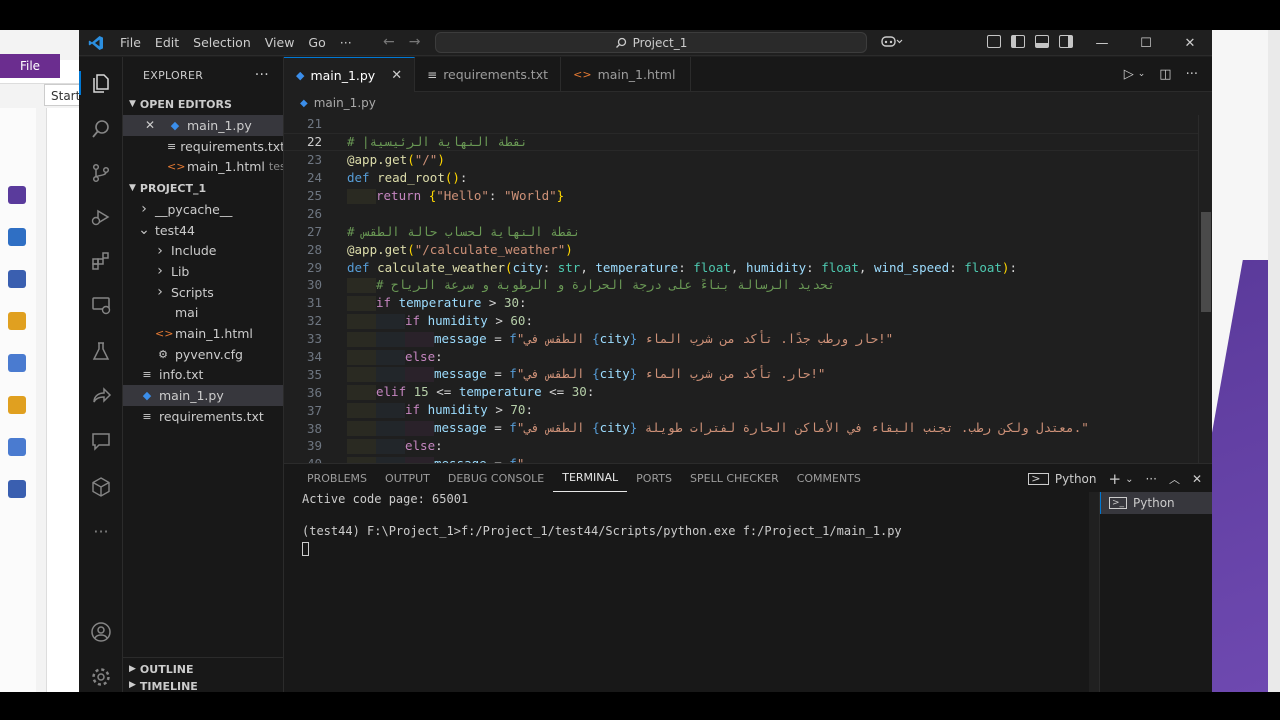 This screenshot has width=1280, height=720. I want to click on config-file-icon: ⚙, so click(163, 354).